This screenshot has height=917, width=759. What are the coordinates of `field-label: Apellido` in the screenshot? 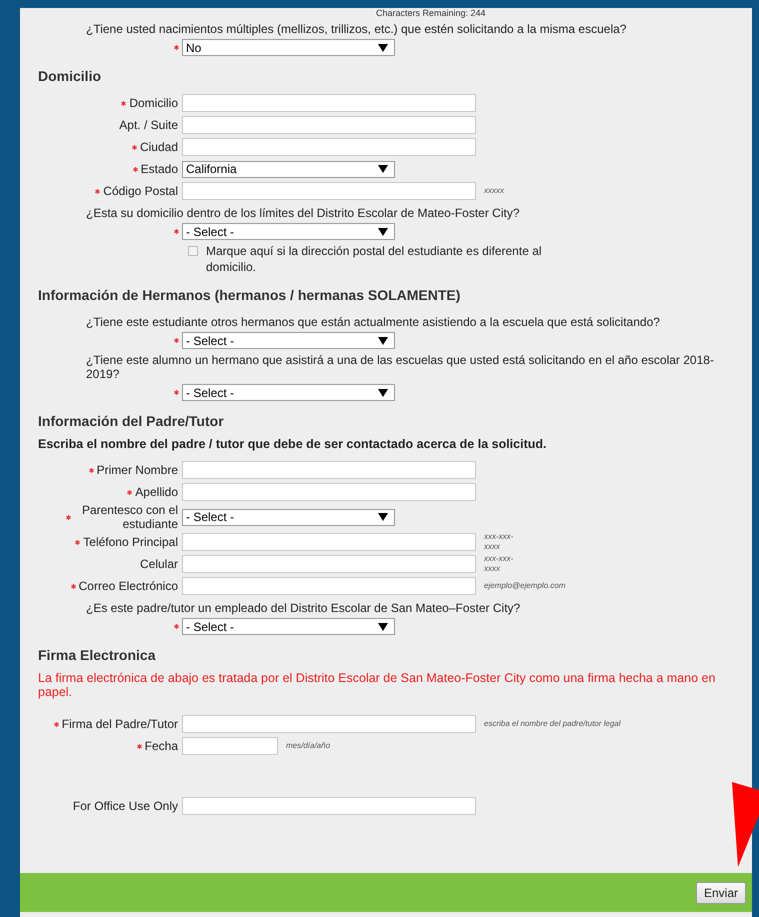 It's located at (156, 492).